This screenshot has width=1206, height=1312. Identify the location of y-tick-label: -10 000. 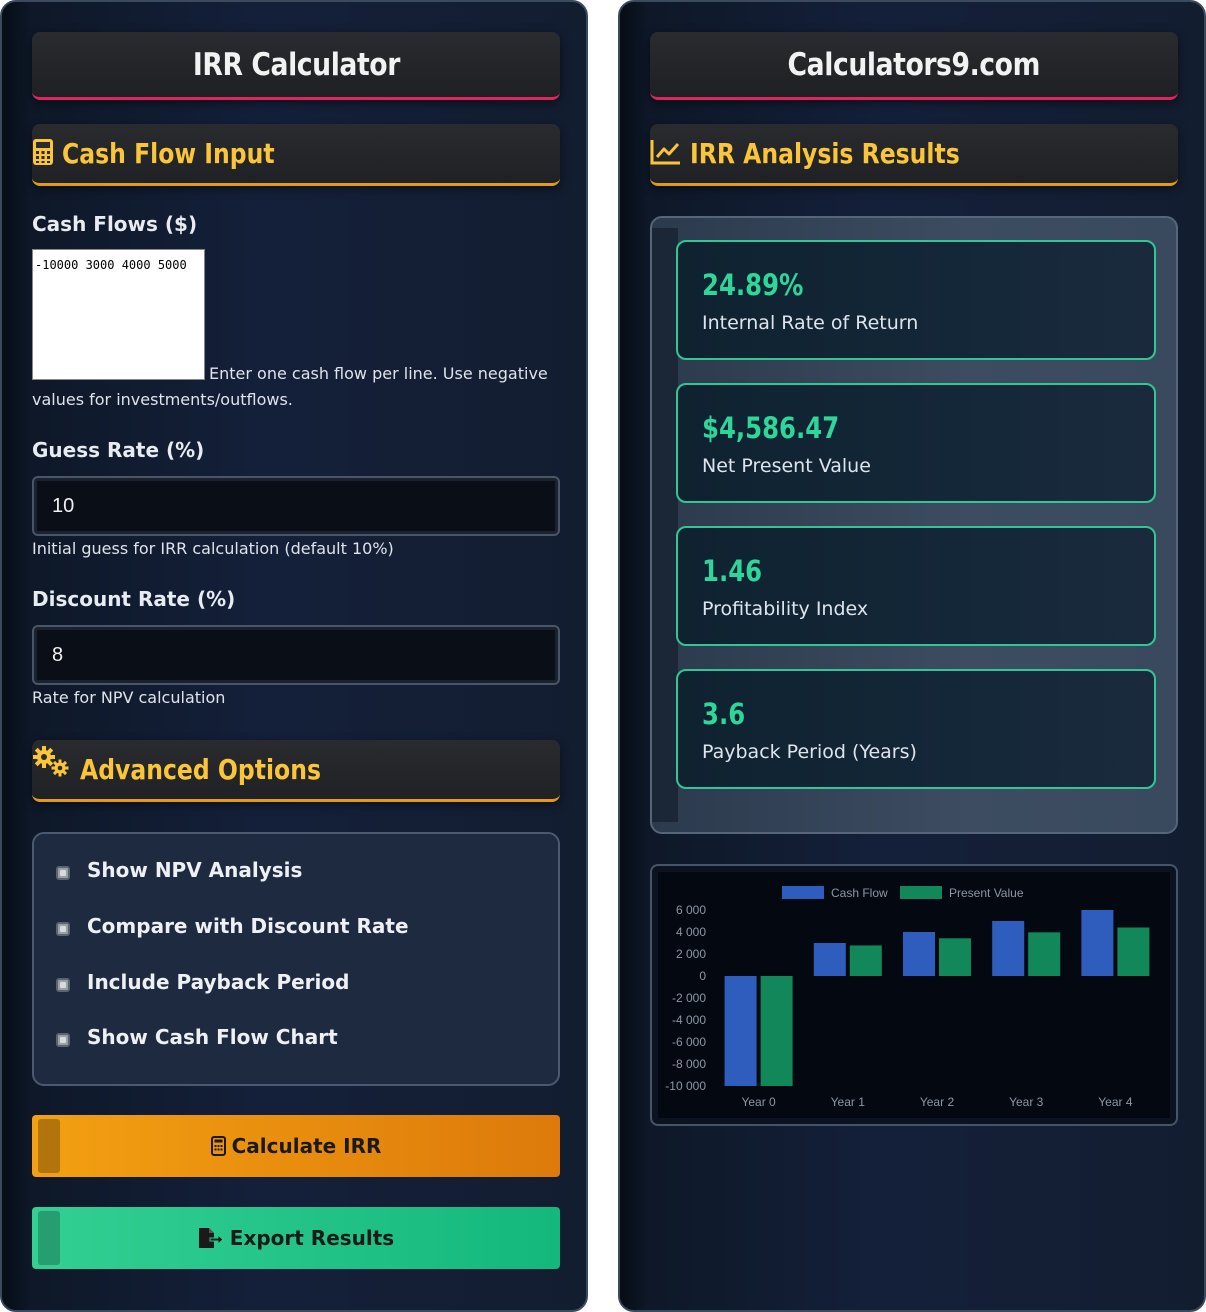
(685, 1086).